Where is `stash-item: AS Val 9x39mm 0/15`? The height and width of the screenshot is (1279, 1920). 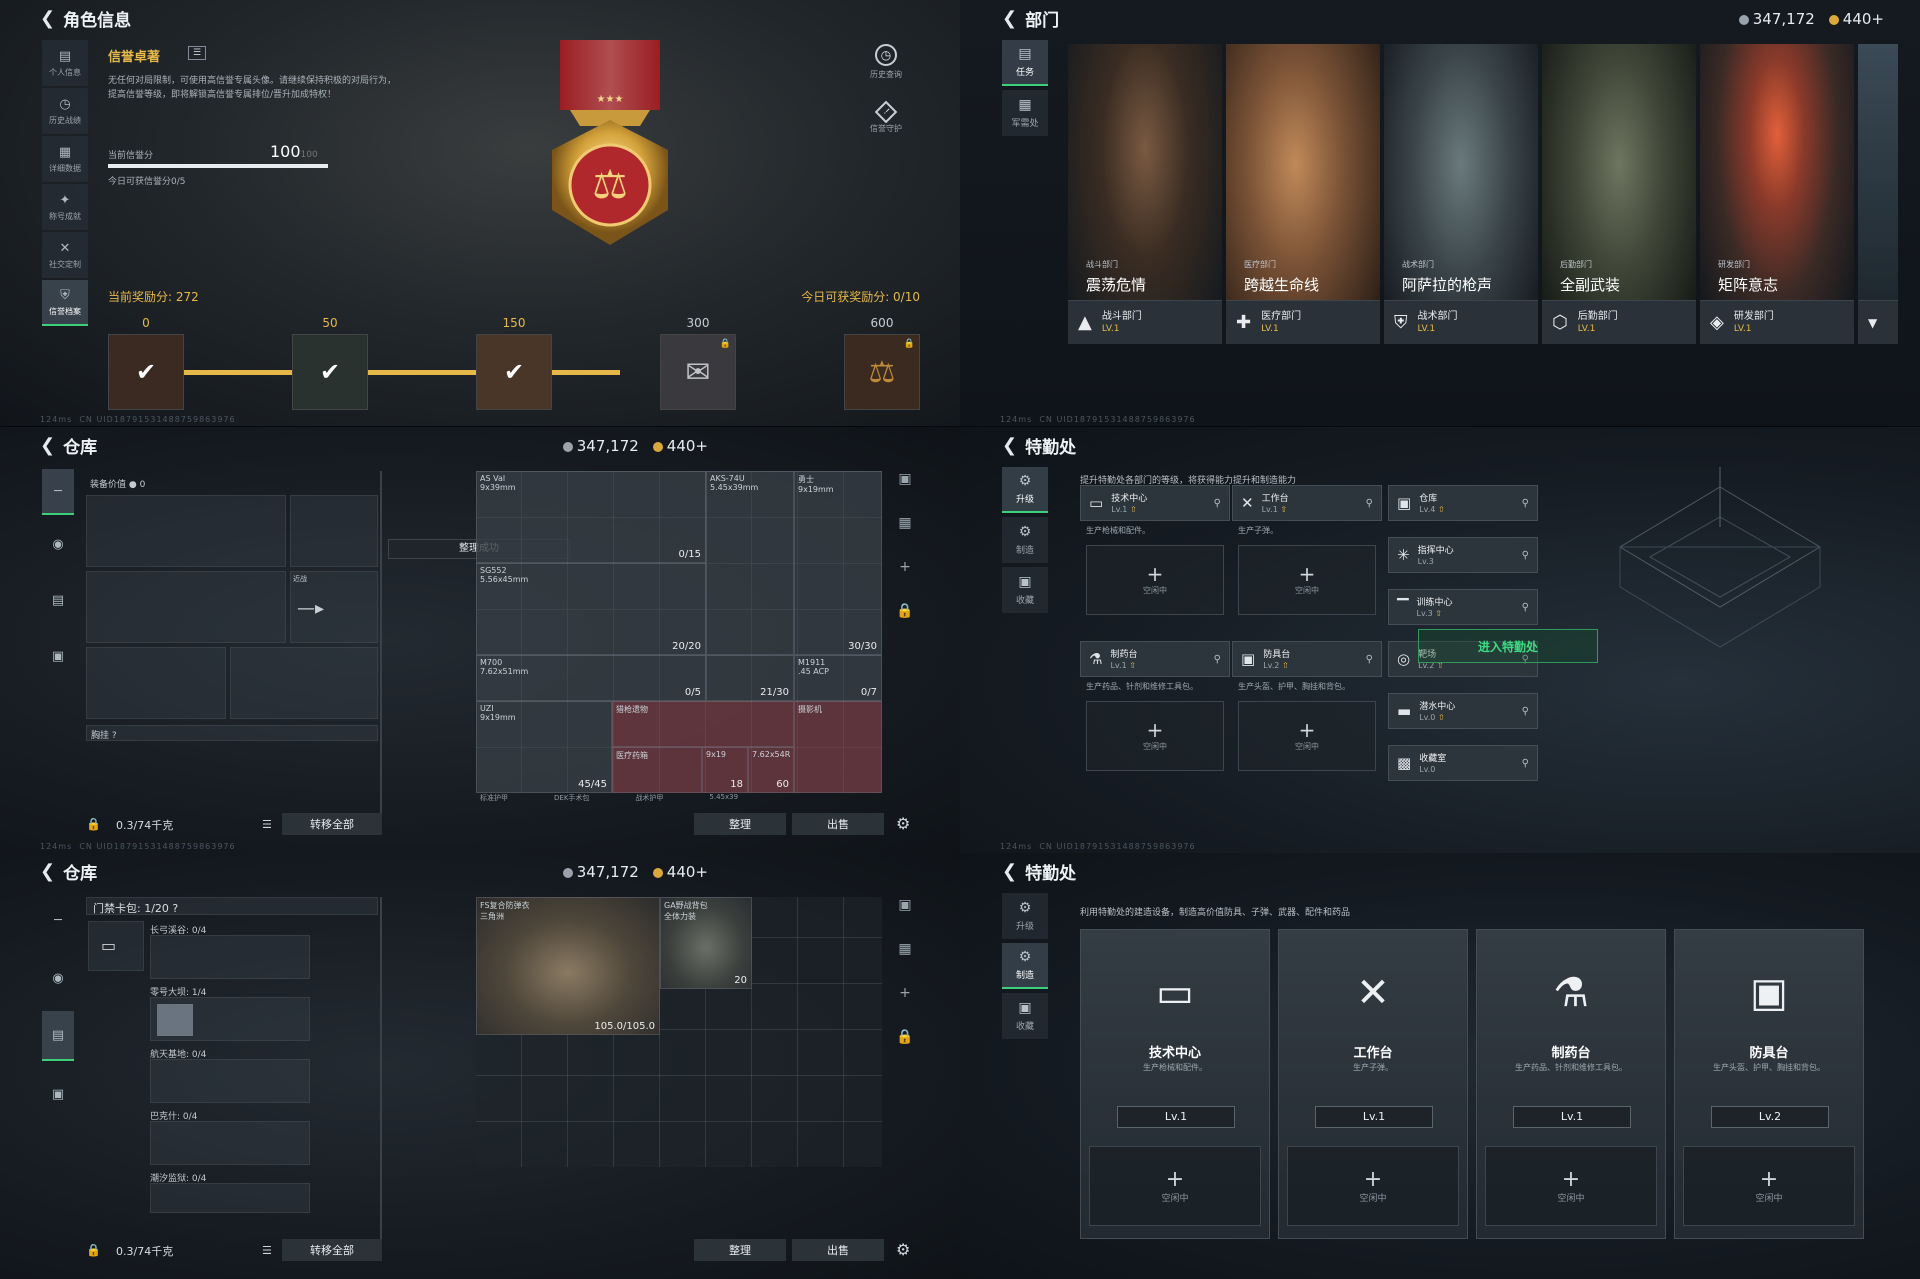 stash-item: AS Val 9x39mm 0/15 is located at coordinates (591, 517).